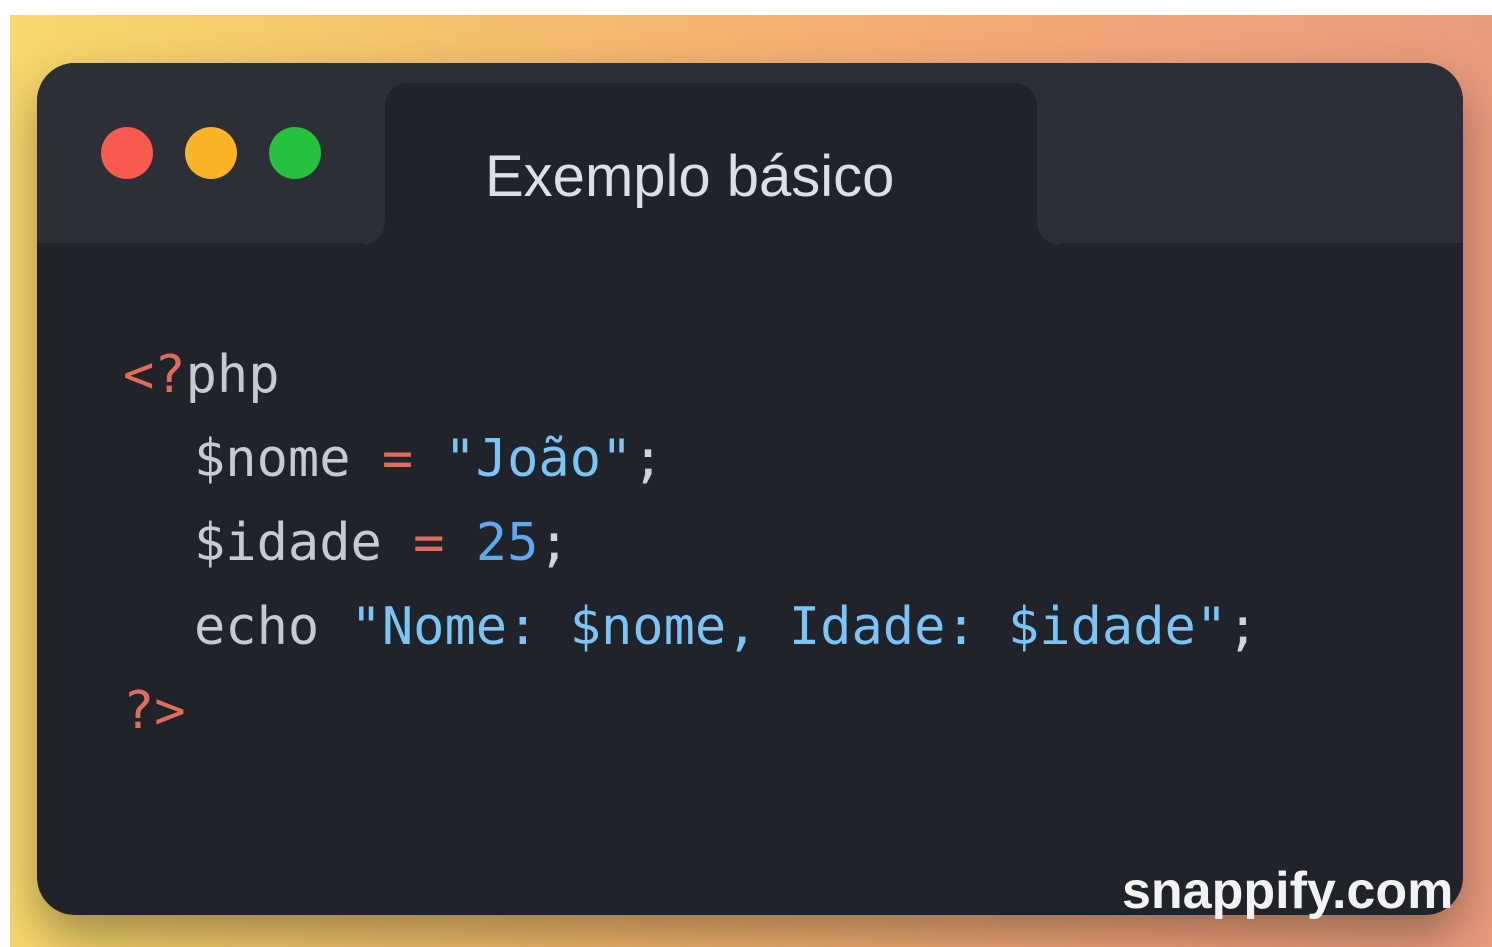 The width and height of the screenshot is (1492, 947). Describe the element at coordinates (295, 153) in the screenshot. I see `maximize-dot-icon` at that location.